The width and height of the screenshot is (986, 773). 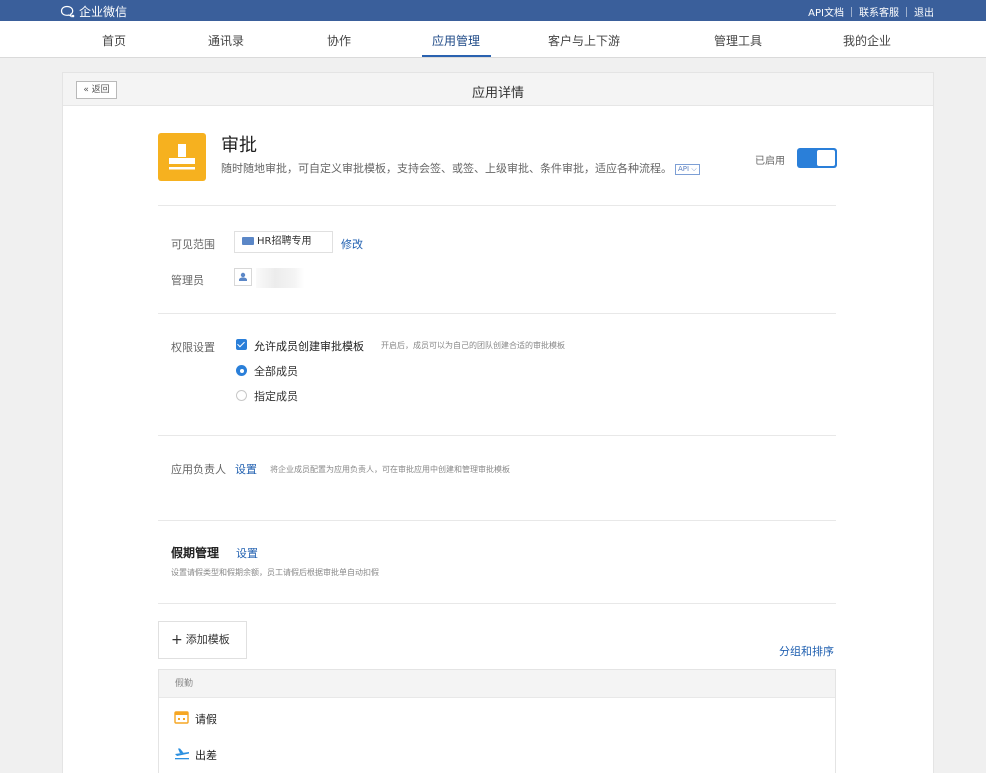 What do you see at coordinates (309, 346) in the screenshot?
I see `allow-create-template-label: 允许成员创建审批模板` at bounding box center [309, 346].